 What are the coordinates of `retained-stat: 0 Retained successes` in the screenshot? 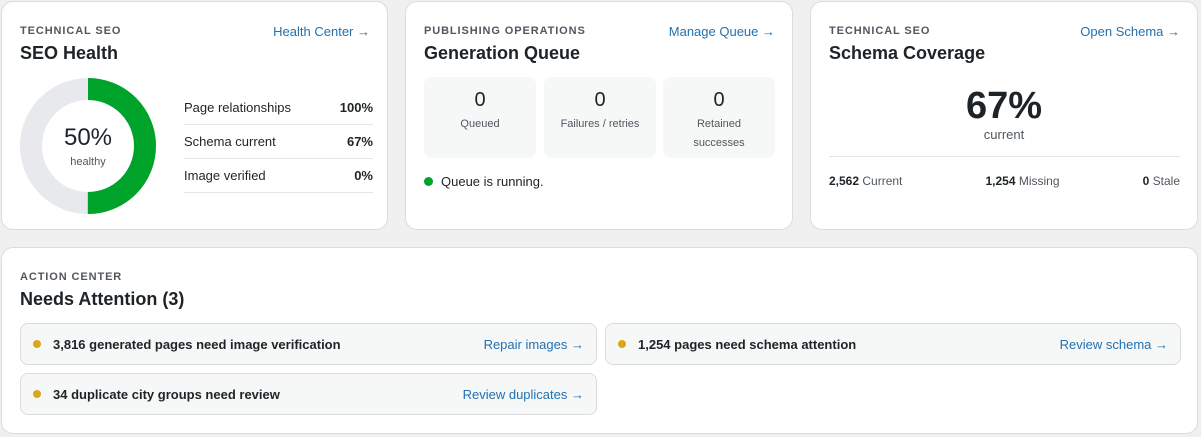 It's located at (719, 117).